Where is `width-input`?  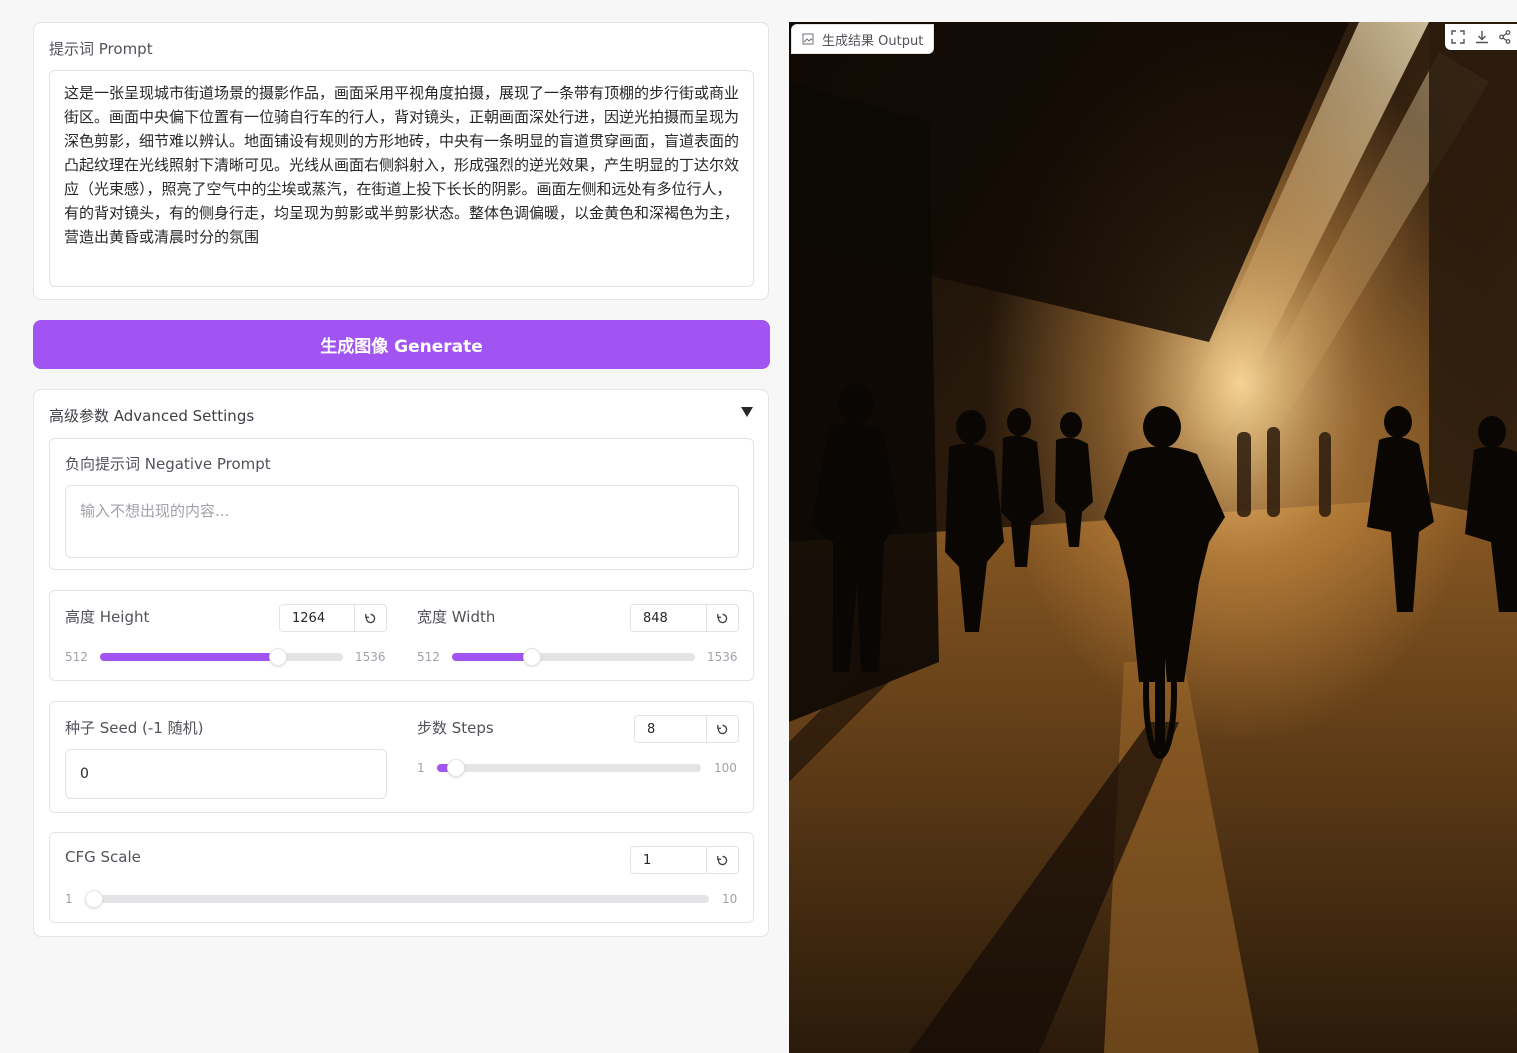 width-input is located at coordinates (668, 618).